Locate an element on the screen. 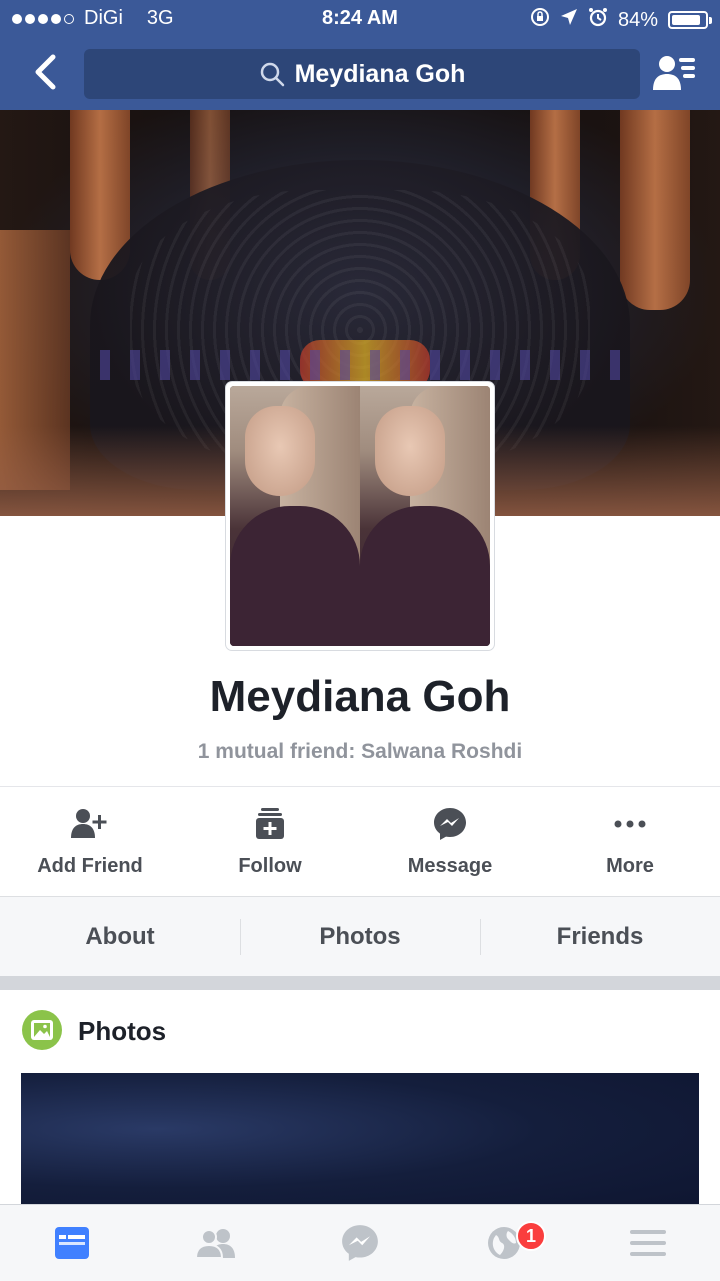  back-button is located at coordinates (46, 72).